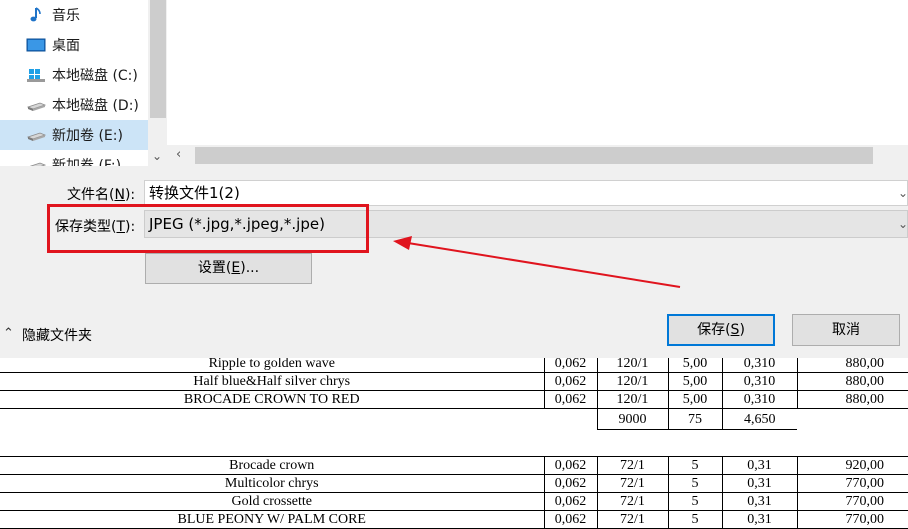  What do you see at coordinates (537, 262) in the screenshot?
I see `annotation-arrow` at bounding box center [537, 262].